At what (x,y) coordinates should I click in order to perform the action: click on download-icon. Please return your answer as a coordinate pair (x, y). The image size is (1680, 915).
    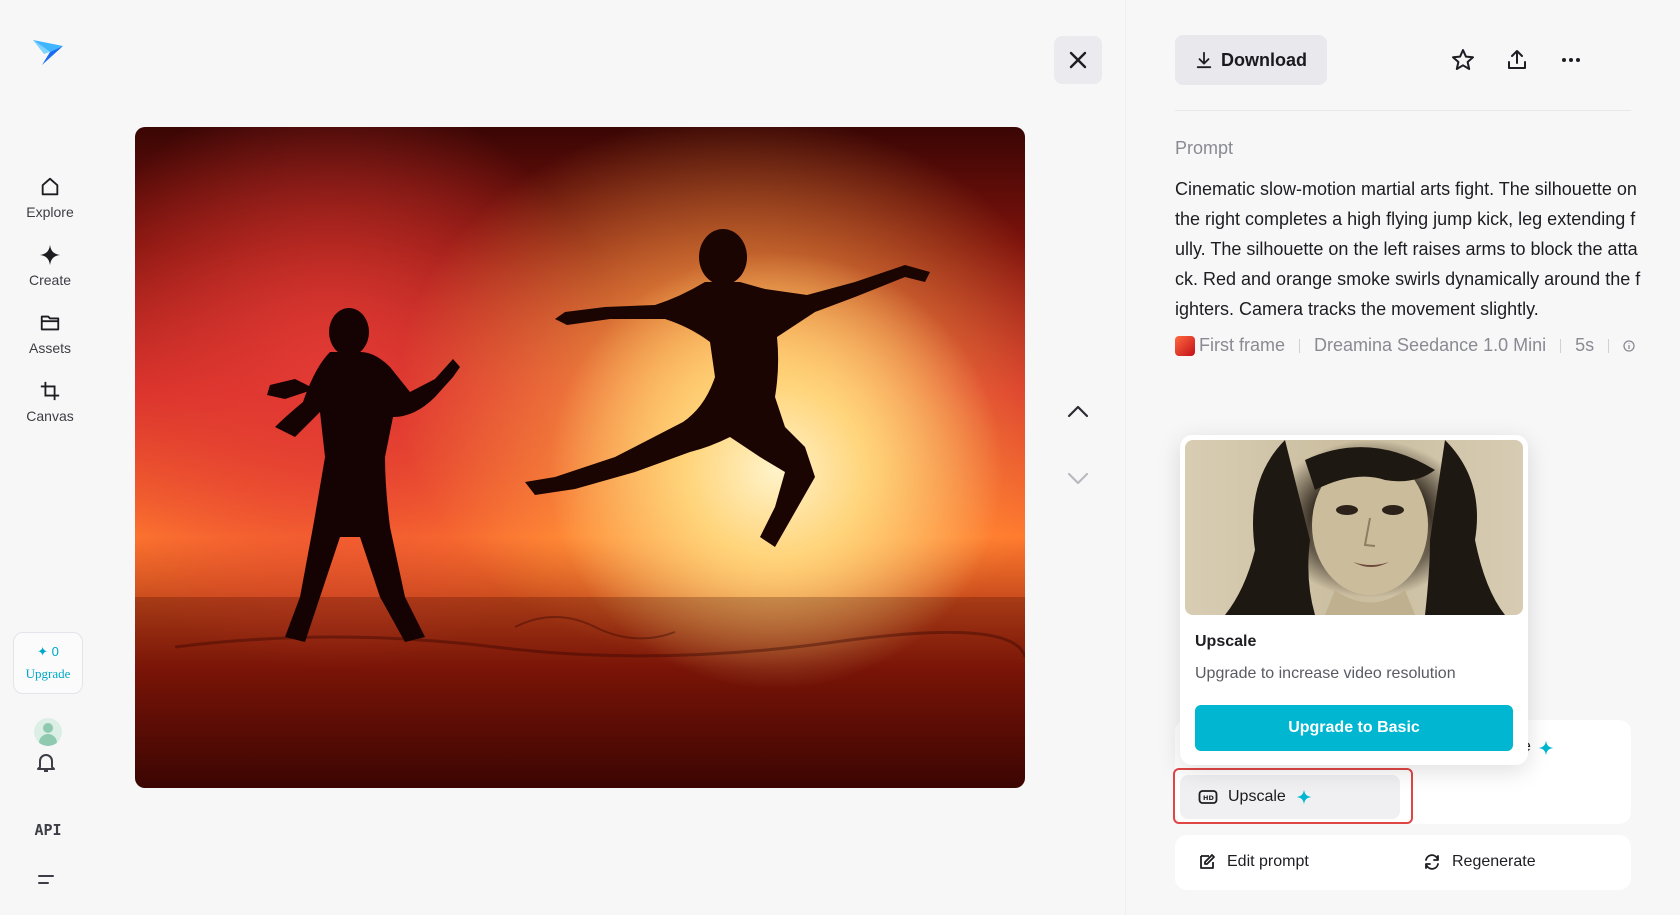
    Looking at the image, I should click on (1204, 60).